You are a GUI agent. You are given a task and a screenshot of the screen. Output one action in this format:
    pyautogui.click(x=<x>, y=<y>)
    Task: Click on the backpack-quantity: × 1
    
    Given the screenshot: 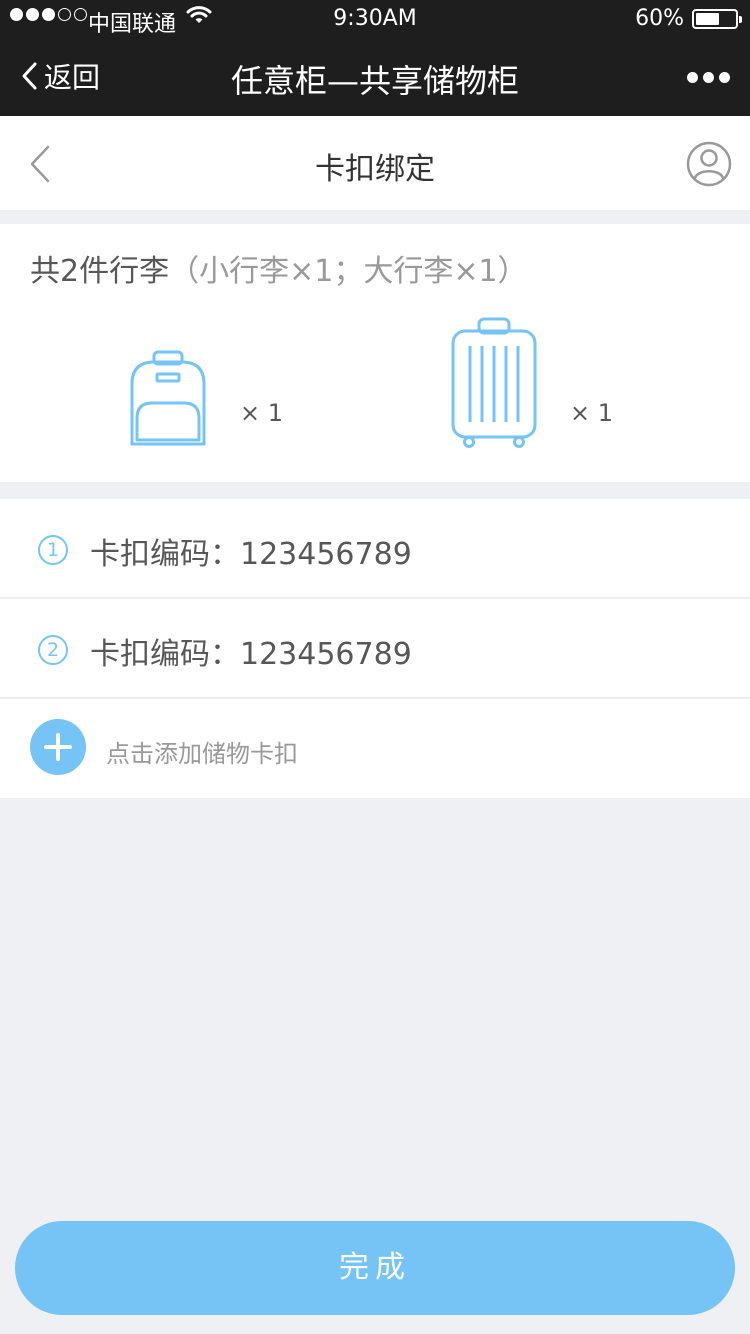 What is the action you would take?
    pyautogui.click(x=262, y=413)
    